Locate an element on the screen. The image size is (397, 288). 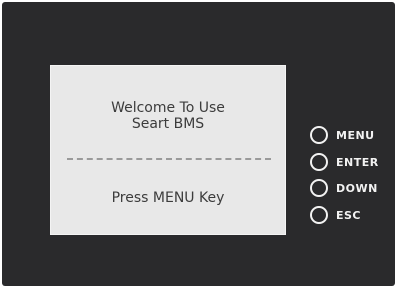
screen-divider is located at coordinates (169, 159).